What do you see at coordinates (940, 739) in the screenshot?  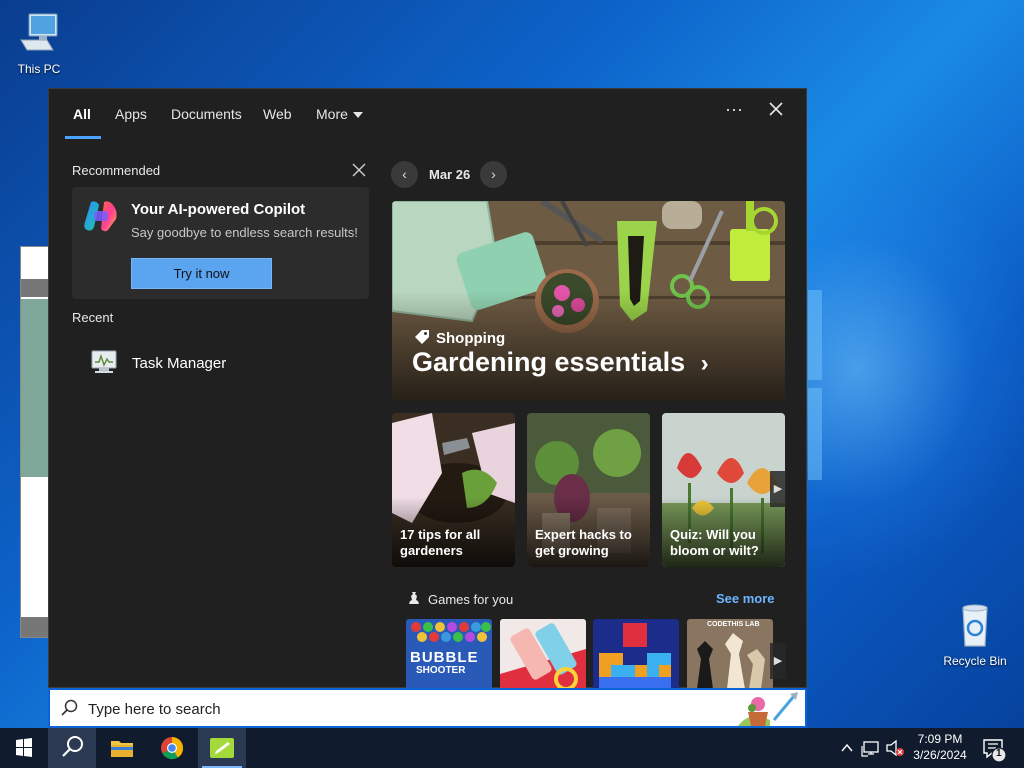 I see `clock-time: 7:09 PM` at bounding box center [940, 739].